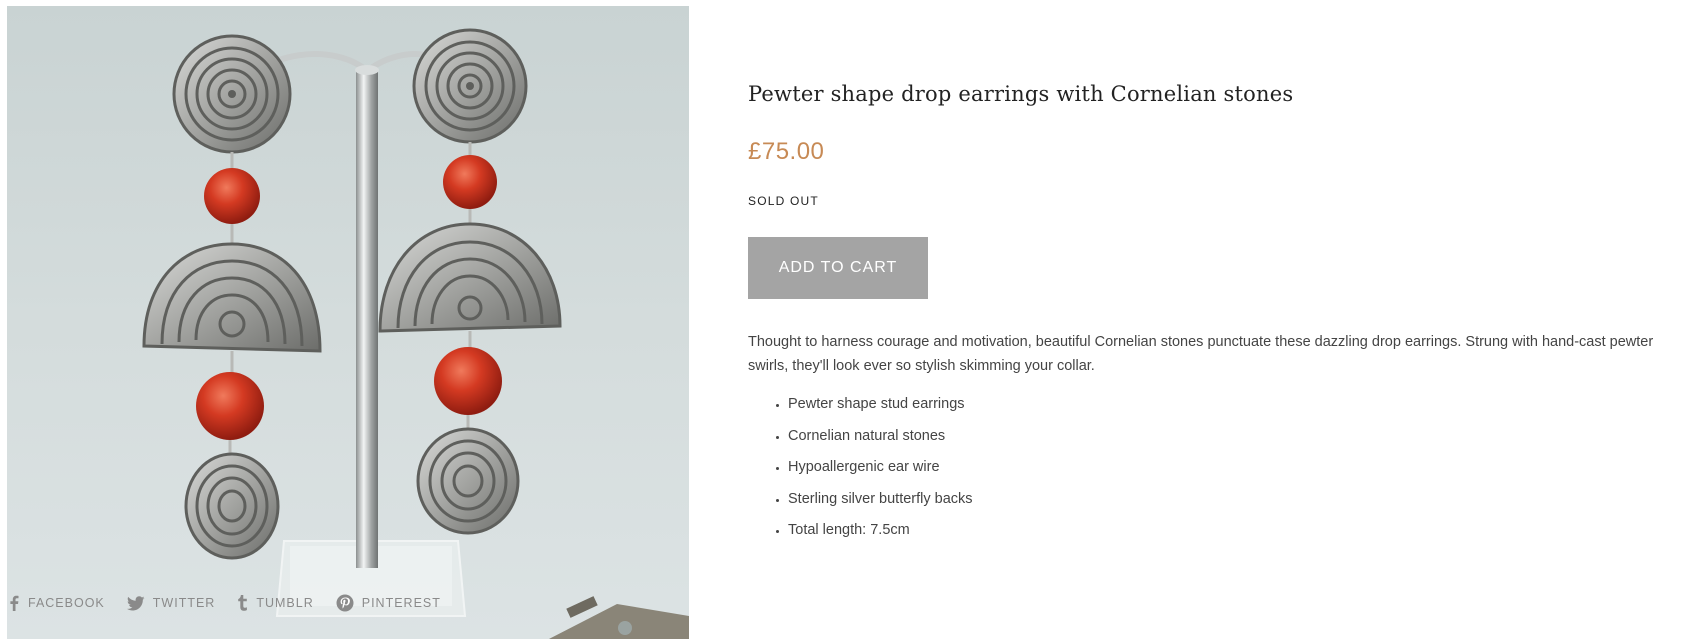  Describe the element at coordinates (345, 603) in the screenshot. I see `pinterest-icon` at that location.